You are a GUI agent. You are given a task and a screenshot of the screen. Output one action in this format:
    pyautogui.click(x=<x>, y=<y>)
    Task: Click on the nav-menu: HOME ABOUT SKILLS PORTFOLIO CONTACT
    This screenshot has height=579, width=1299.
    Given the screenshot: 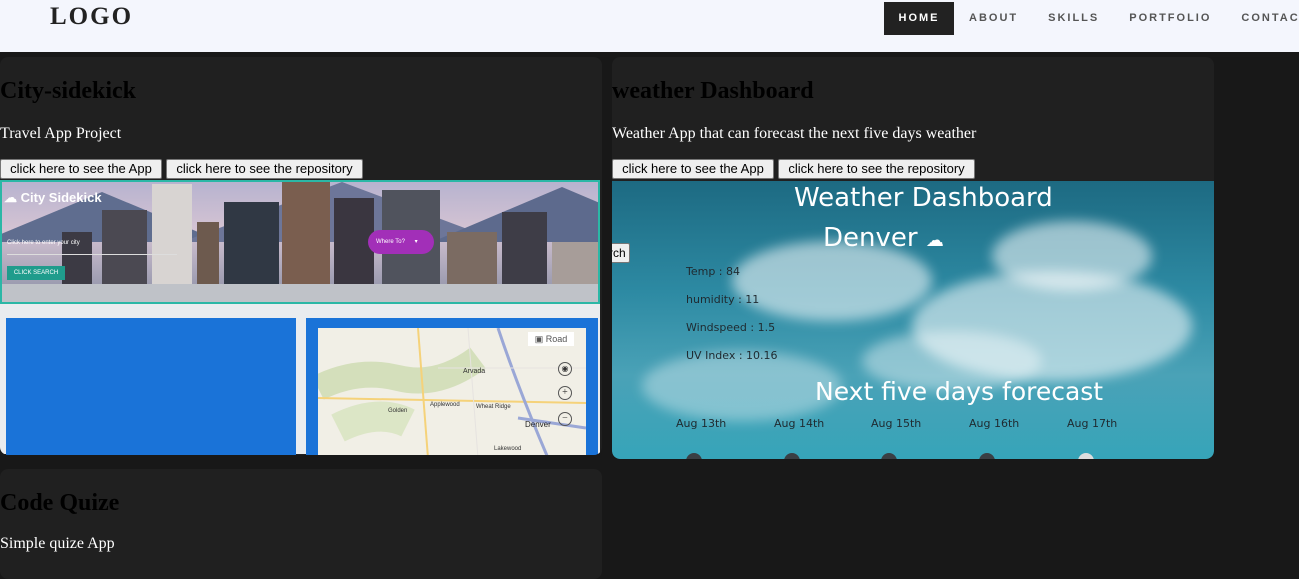 What is the action you would take?
    pyautogui.click(x=1091, y=18)
    